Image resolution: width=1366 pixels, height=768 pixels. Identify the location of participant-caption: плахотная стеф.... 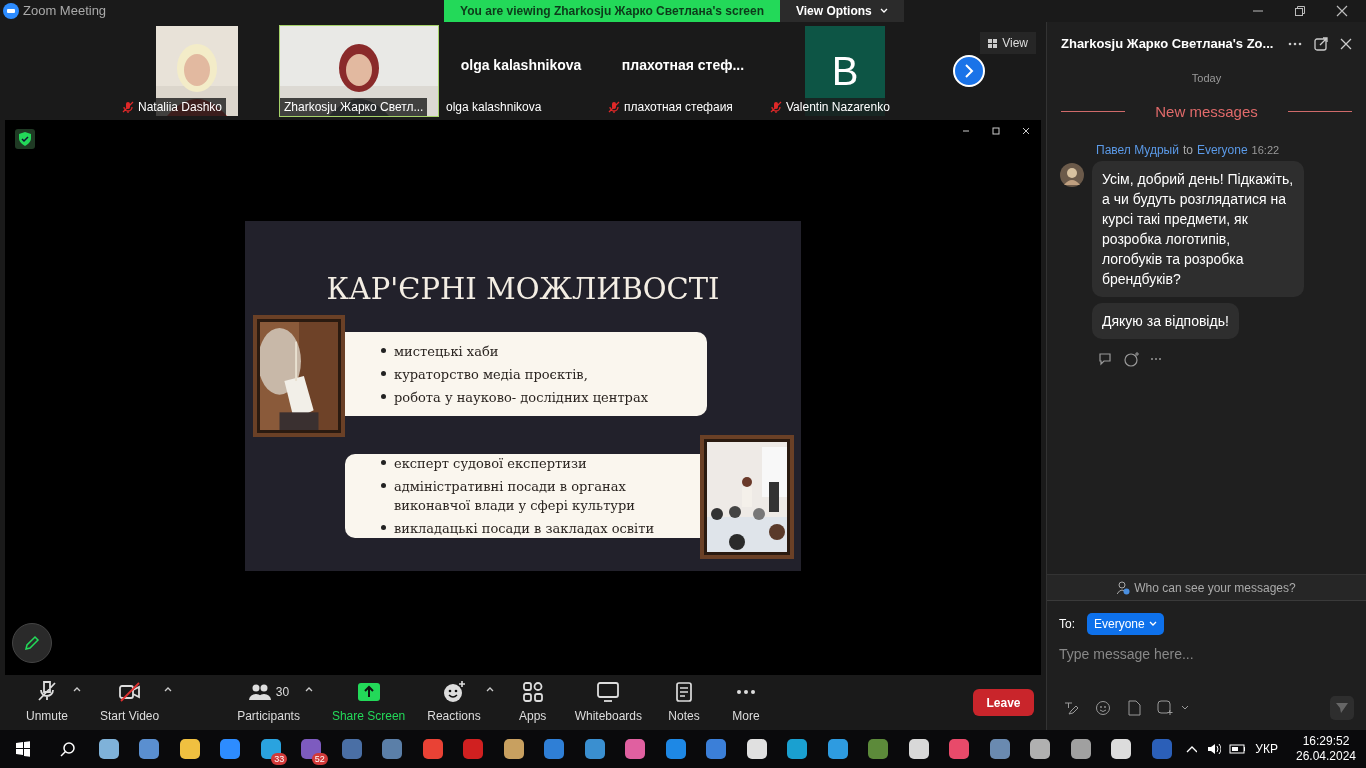
(683, 65).